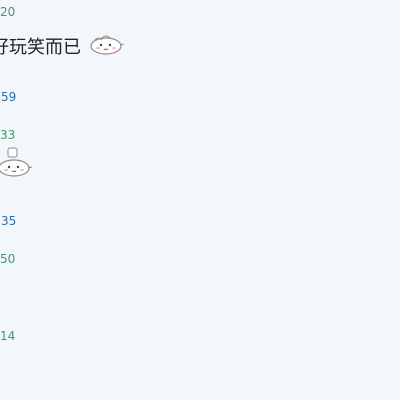 This screenshot has height=400, width=400. Describe the element at coordinates (8, 135) in the screenshot. I see `message-timestamp: 33` at that location.